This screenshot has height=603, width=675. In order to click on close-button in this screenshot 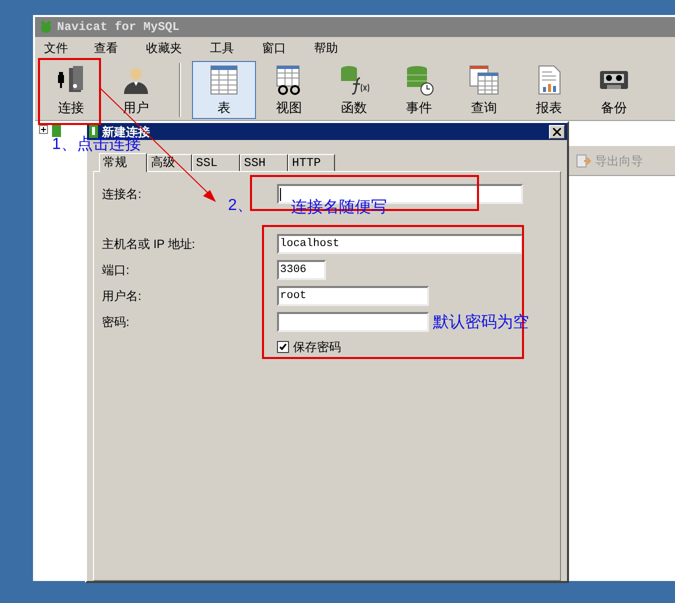, I will do `click(557, 131)`.